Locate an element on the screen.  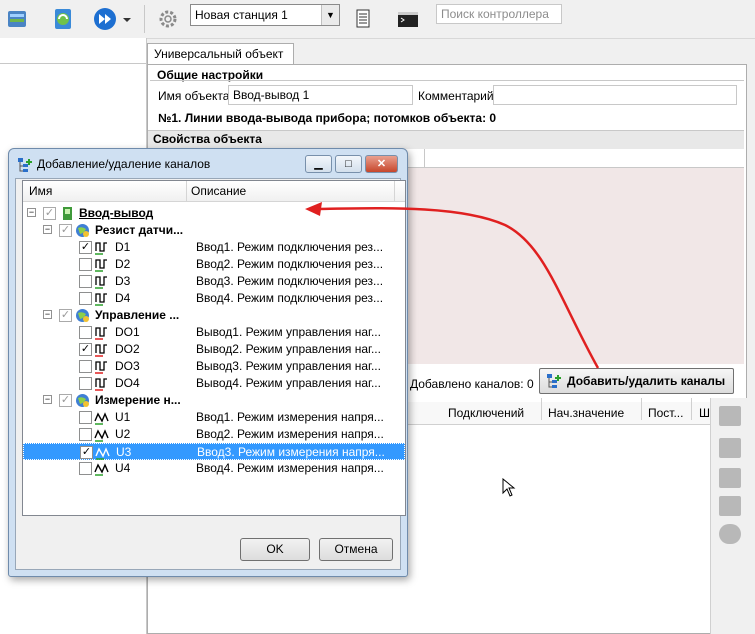
plug-icon is located at coordinates (730, 448).